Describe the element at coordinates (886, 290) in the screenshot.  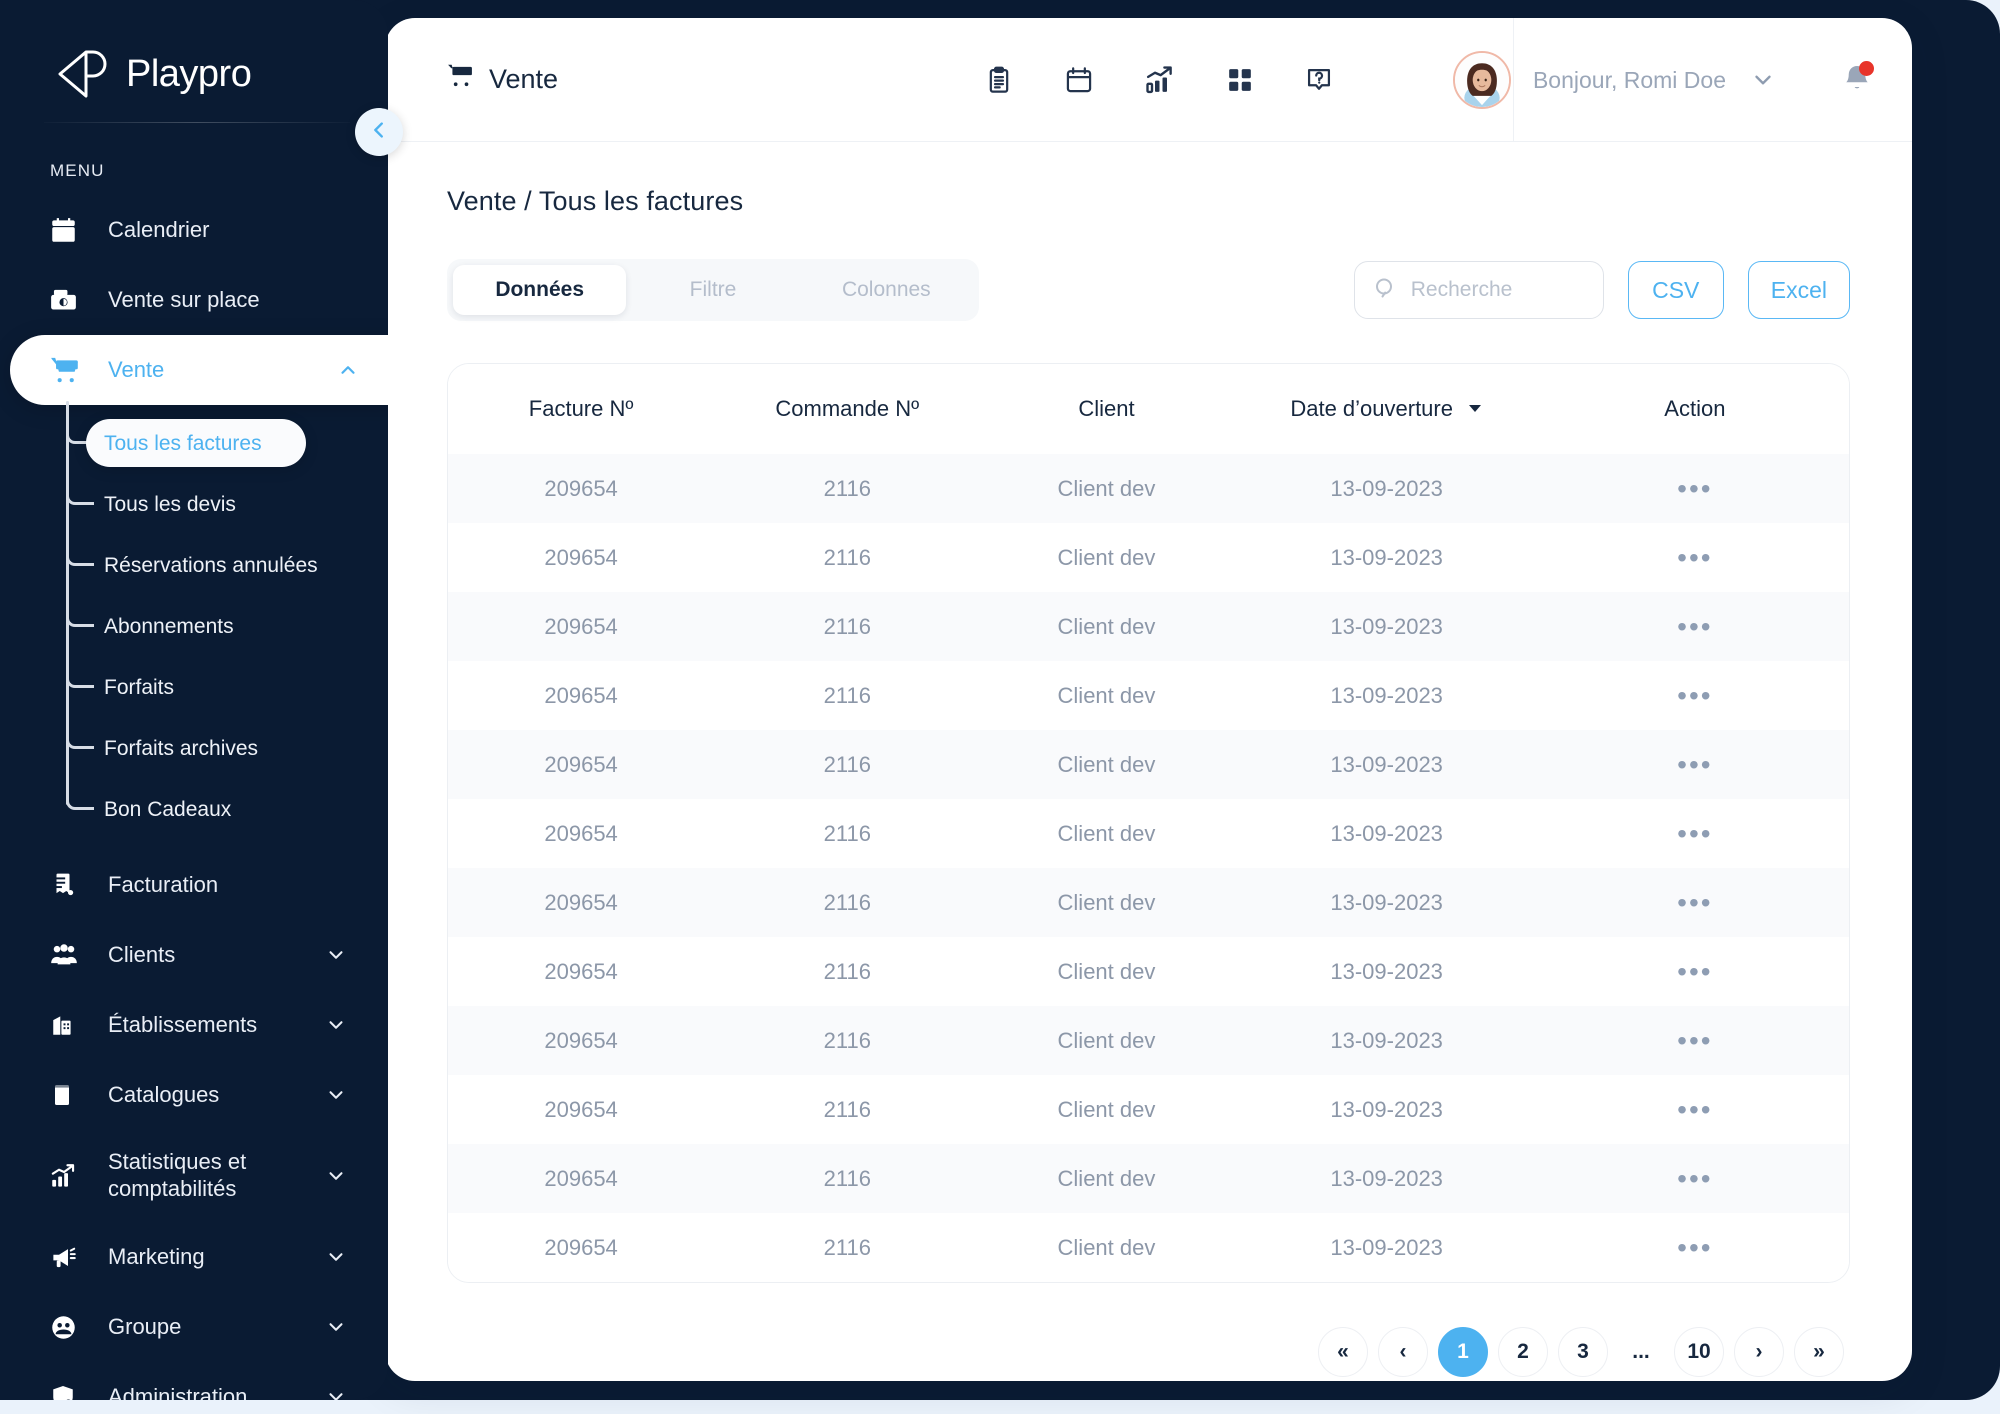
I see `tab-colonnes: Colonnes` at that location.